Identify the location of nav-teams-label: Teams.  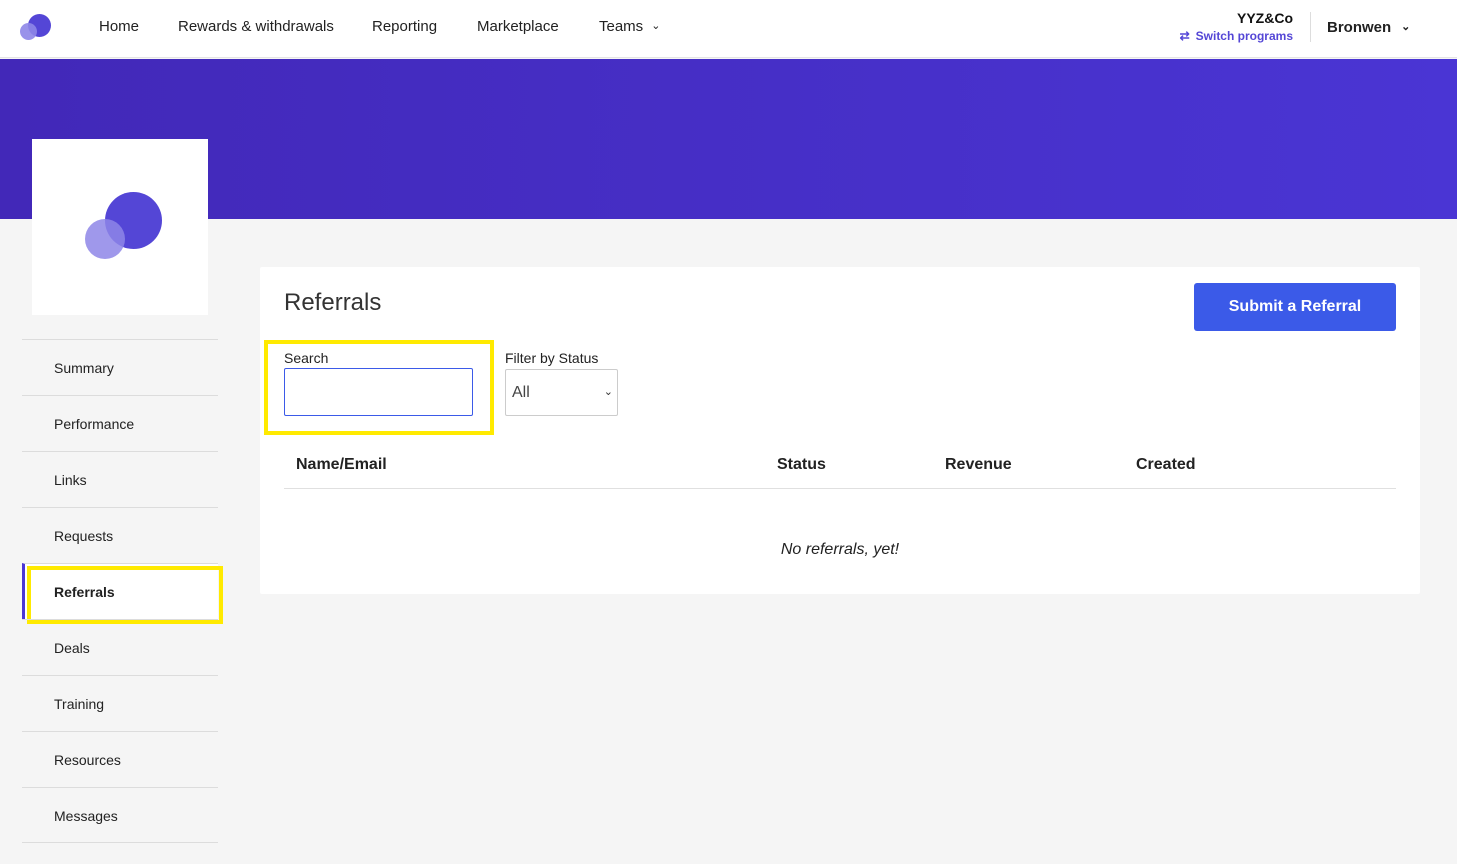
(621, 26).